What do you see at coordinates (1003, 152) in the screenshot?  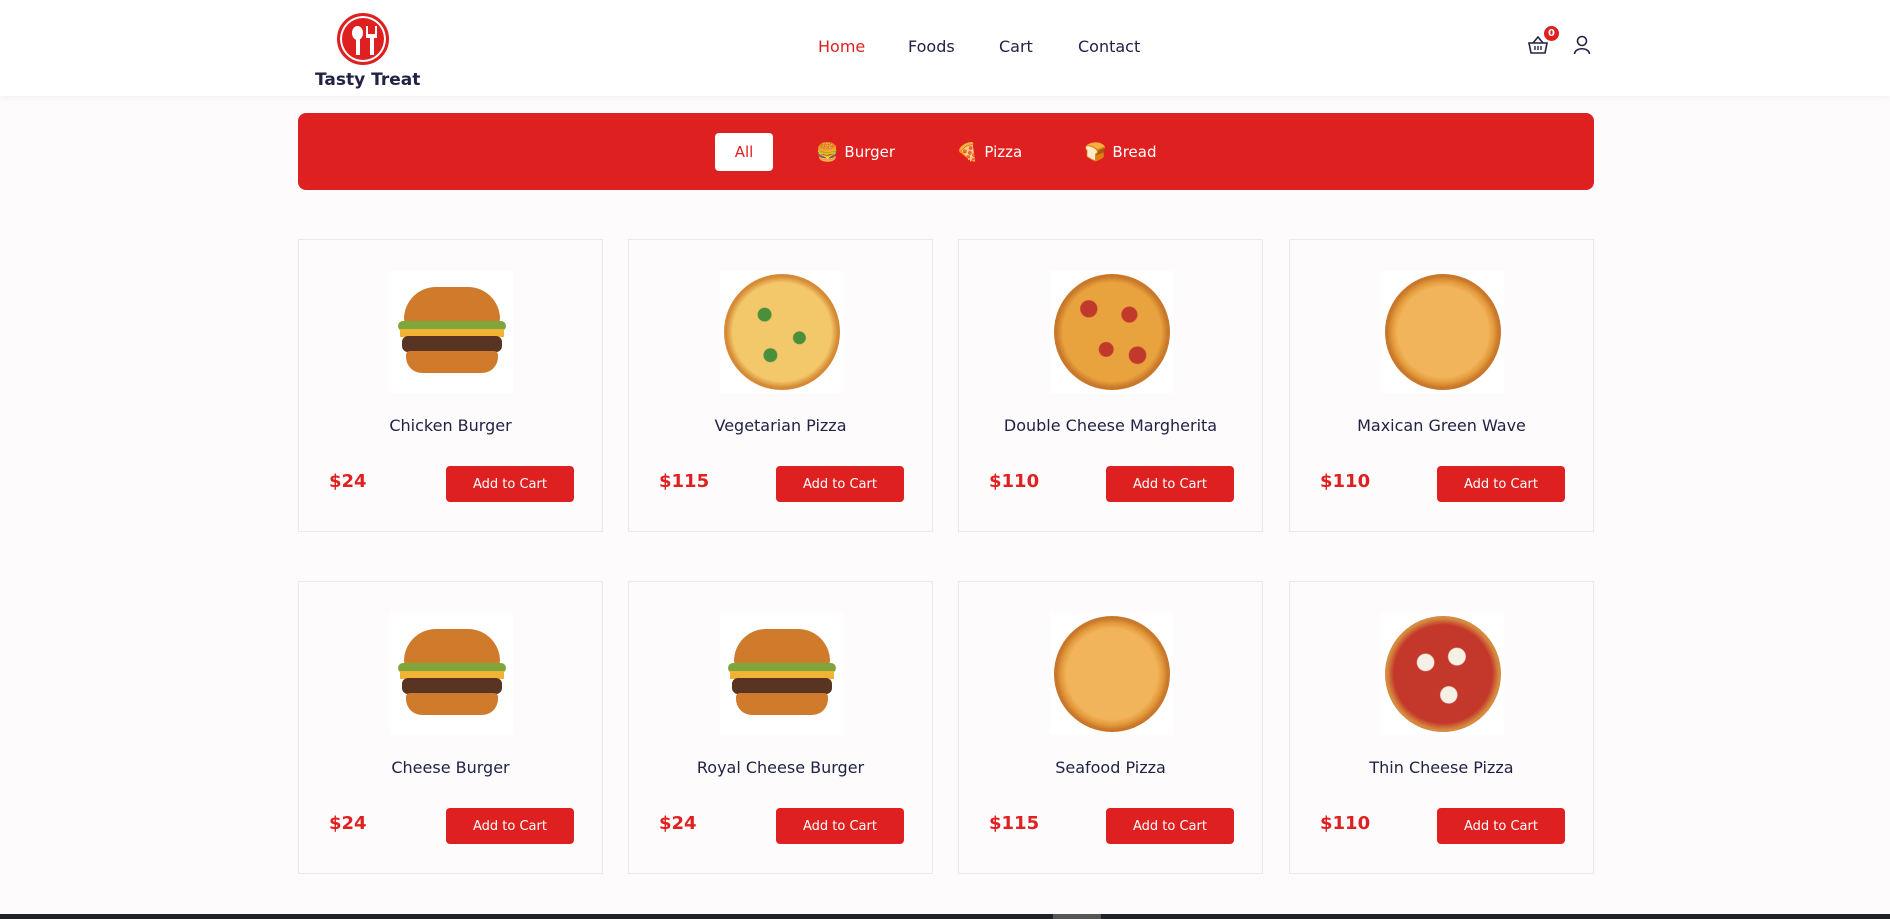 I see `filter-label: Pizza` at bounding box center [1003, 152].